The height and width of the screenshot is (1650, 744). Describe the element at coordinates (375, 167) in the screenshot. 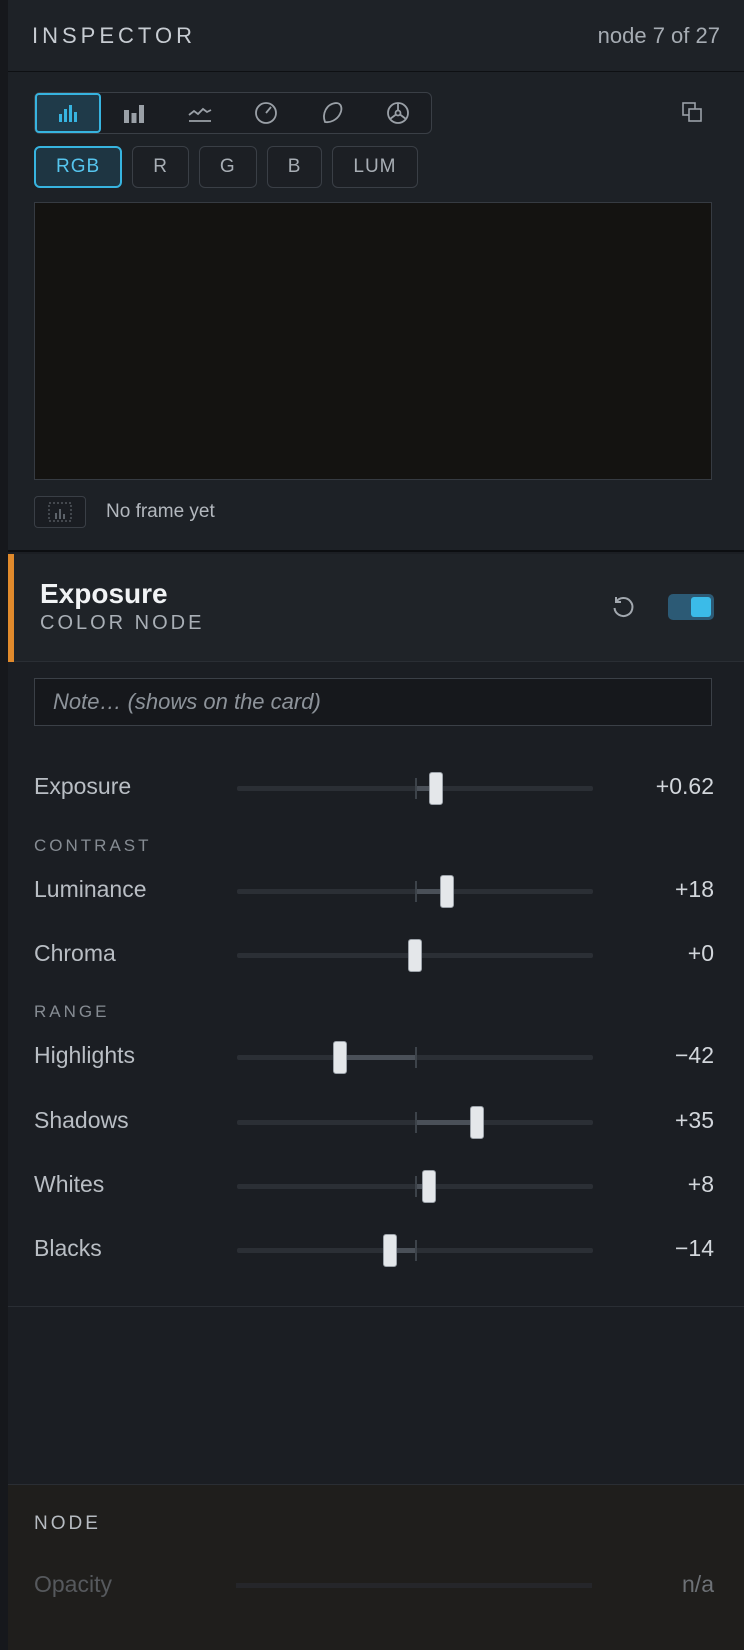

I see `channel-lum-button: LUM` at that location.